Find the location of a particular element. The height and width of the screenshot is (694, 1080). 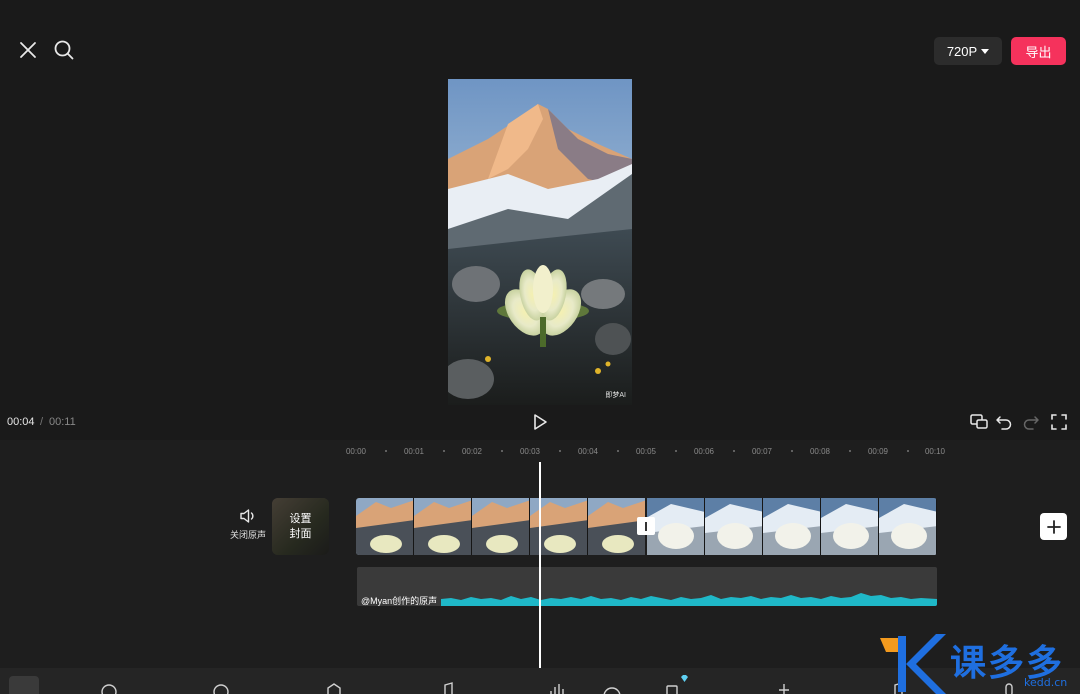

close-icon is located at coordinates (28, 50).